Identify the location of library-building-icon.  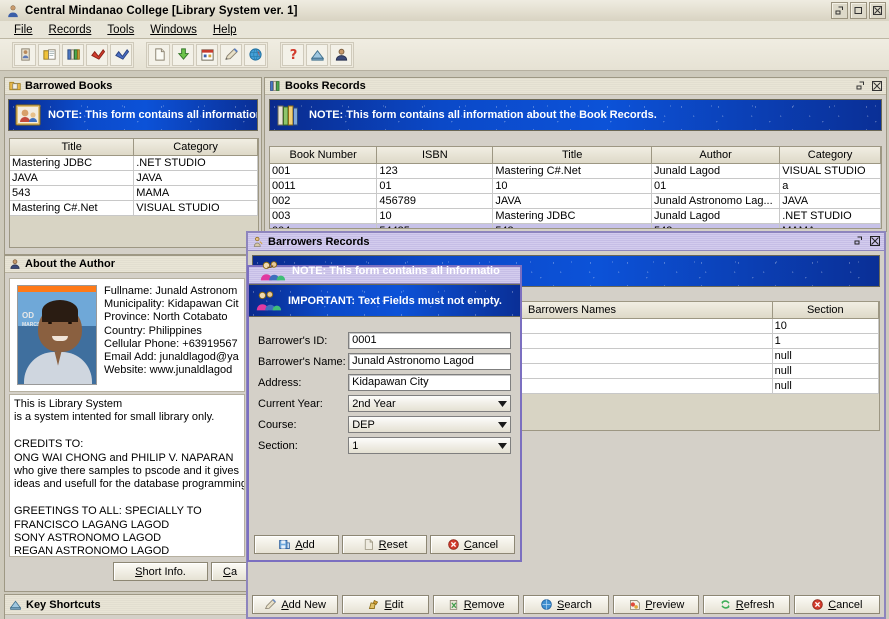
(317, 54).